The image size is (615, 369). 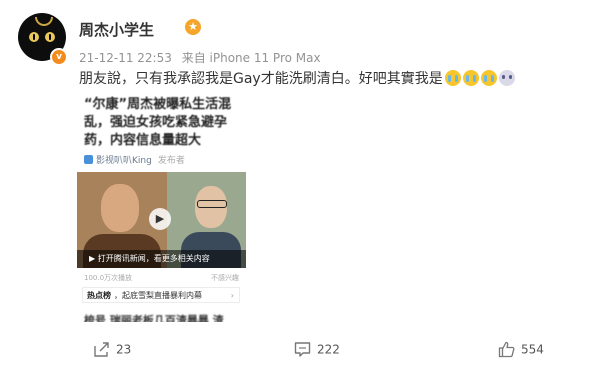 What do you see at coordinates (506, 78) in the screenshot?
I see `dizzy-emoji-icon` at bounding box center [506, 78].